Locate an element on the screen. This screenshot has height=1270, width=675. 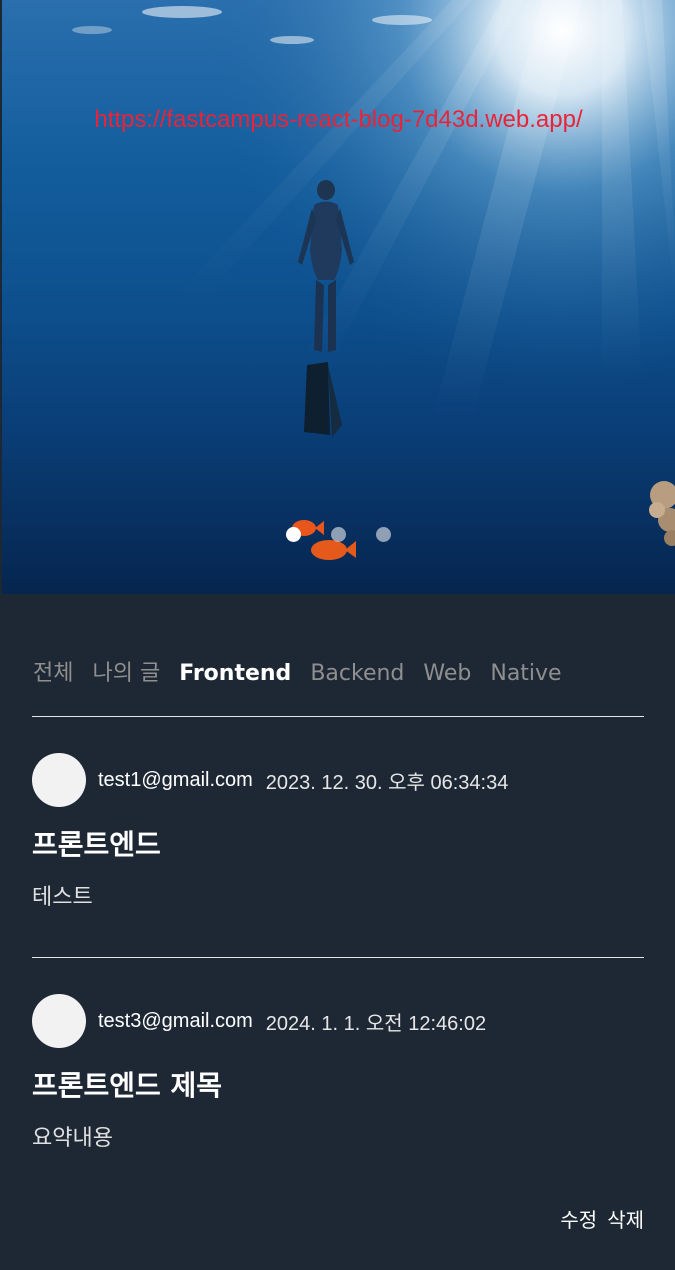
tab-web: Web is located at coordinates (447, 673).